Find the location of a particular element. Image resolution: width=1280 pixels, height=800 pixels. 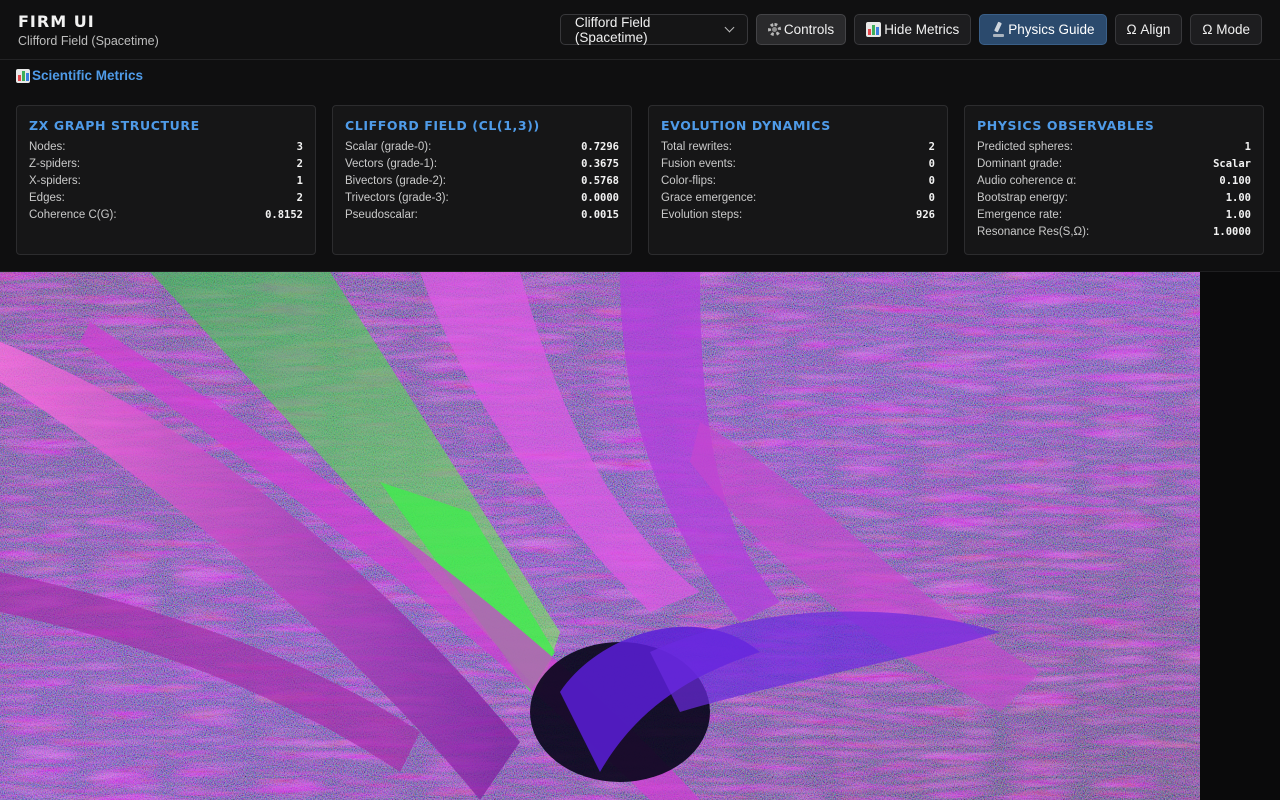

metric-label: Vectors (grade-1): is located at coordinates (391, 163).